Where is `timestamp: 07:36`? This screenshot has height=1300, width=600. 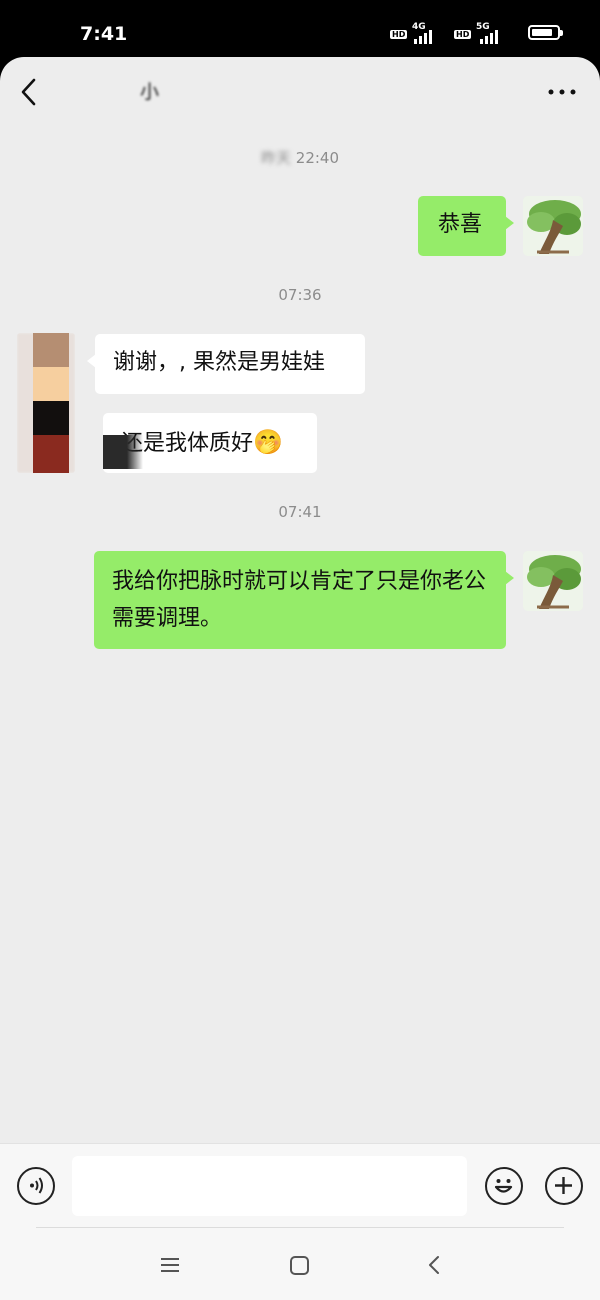
timestamp: 07:36 is located at coordinates (300, 295).